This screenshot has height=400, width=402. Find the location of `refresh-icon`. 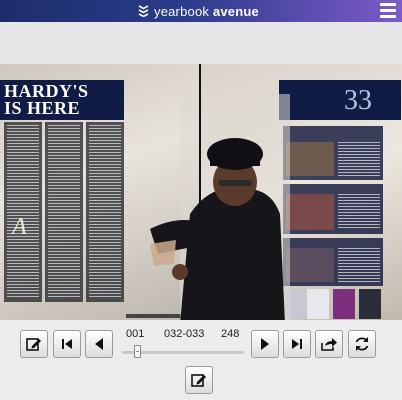

refresh-icon is located at coordinates (362, 344).